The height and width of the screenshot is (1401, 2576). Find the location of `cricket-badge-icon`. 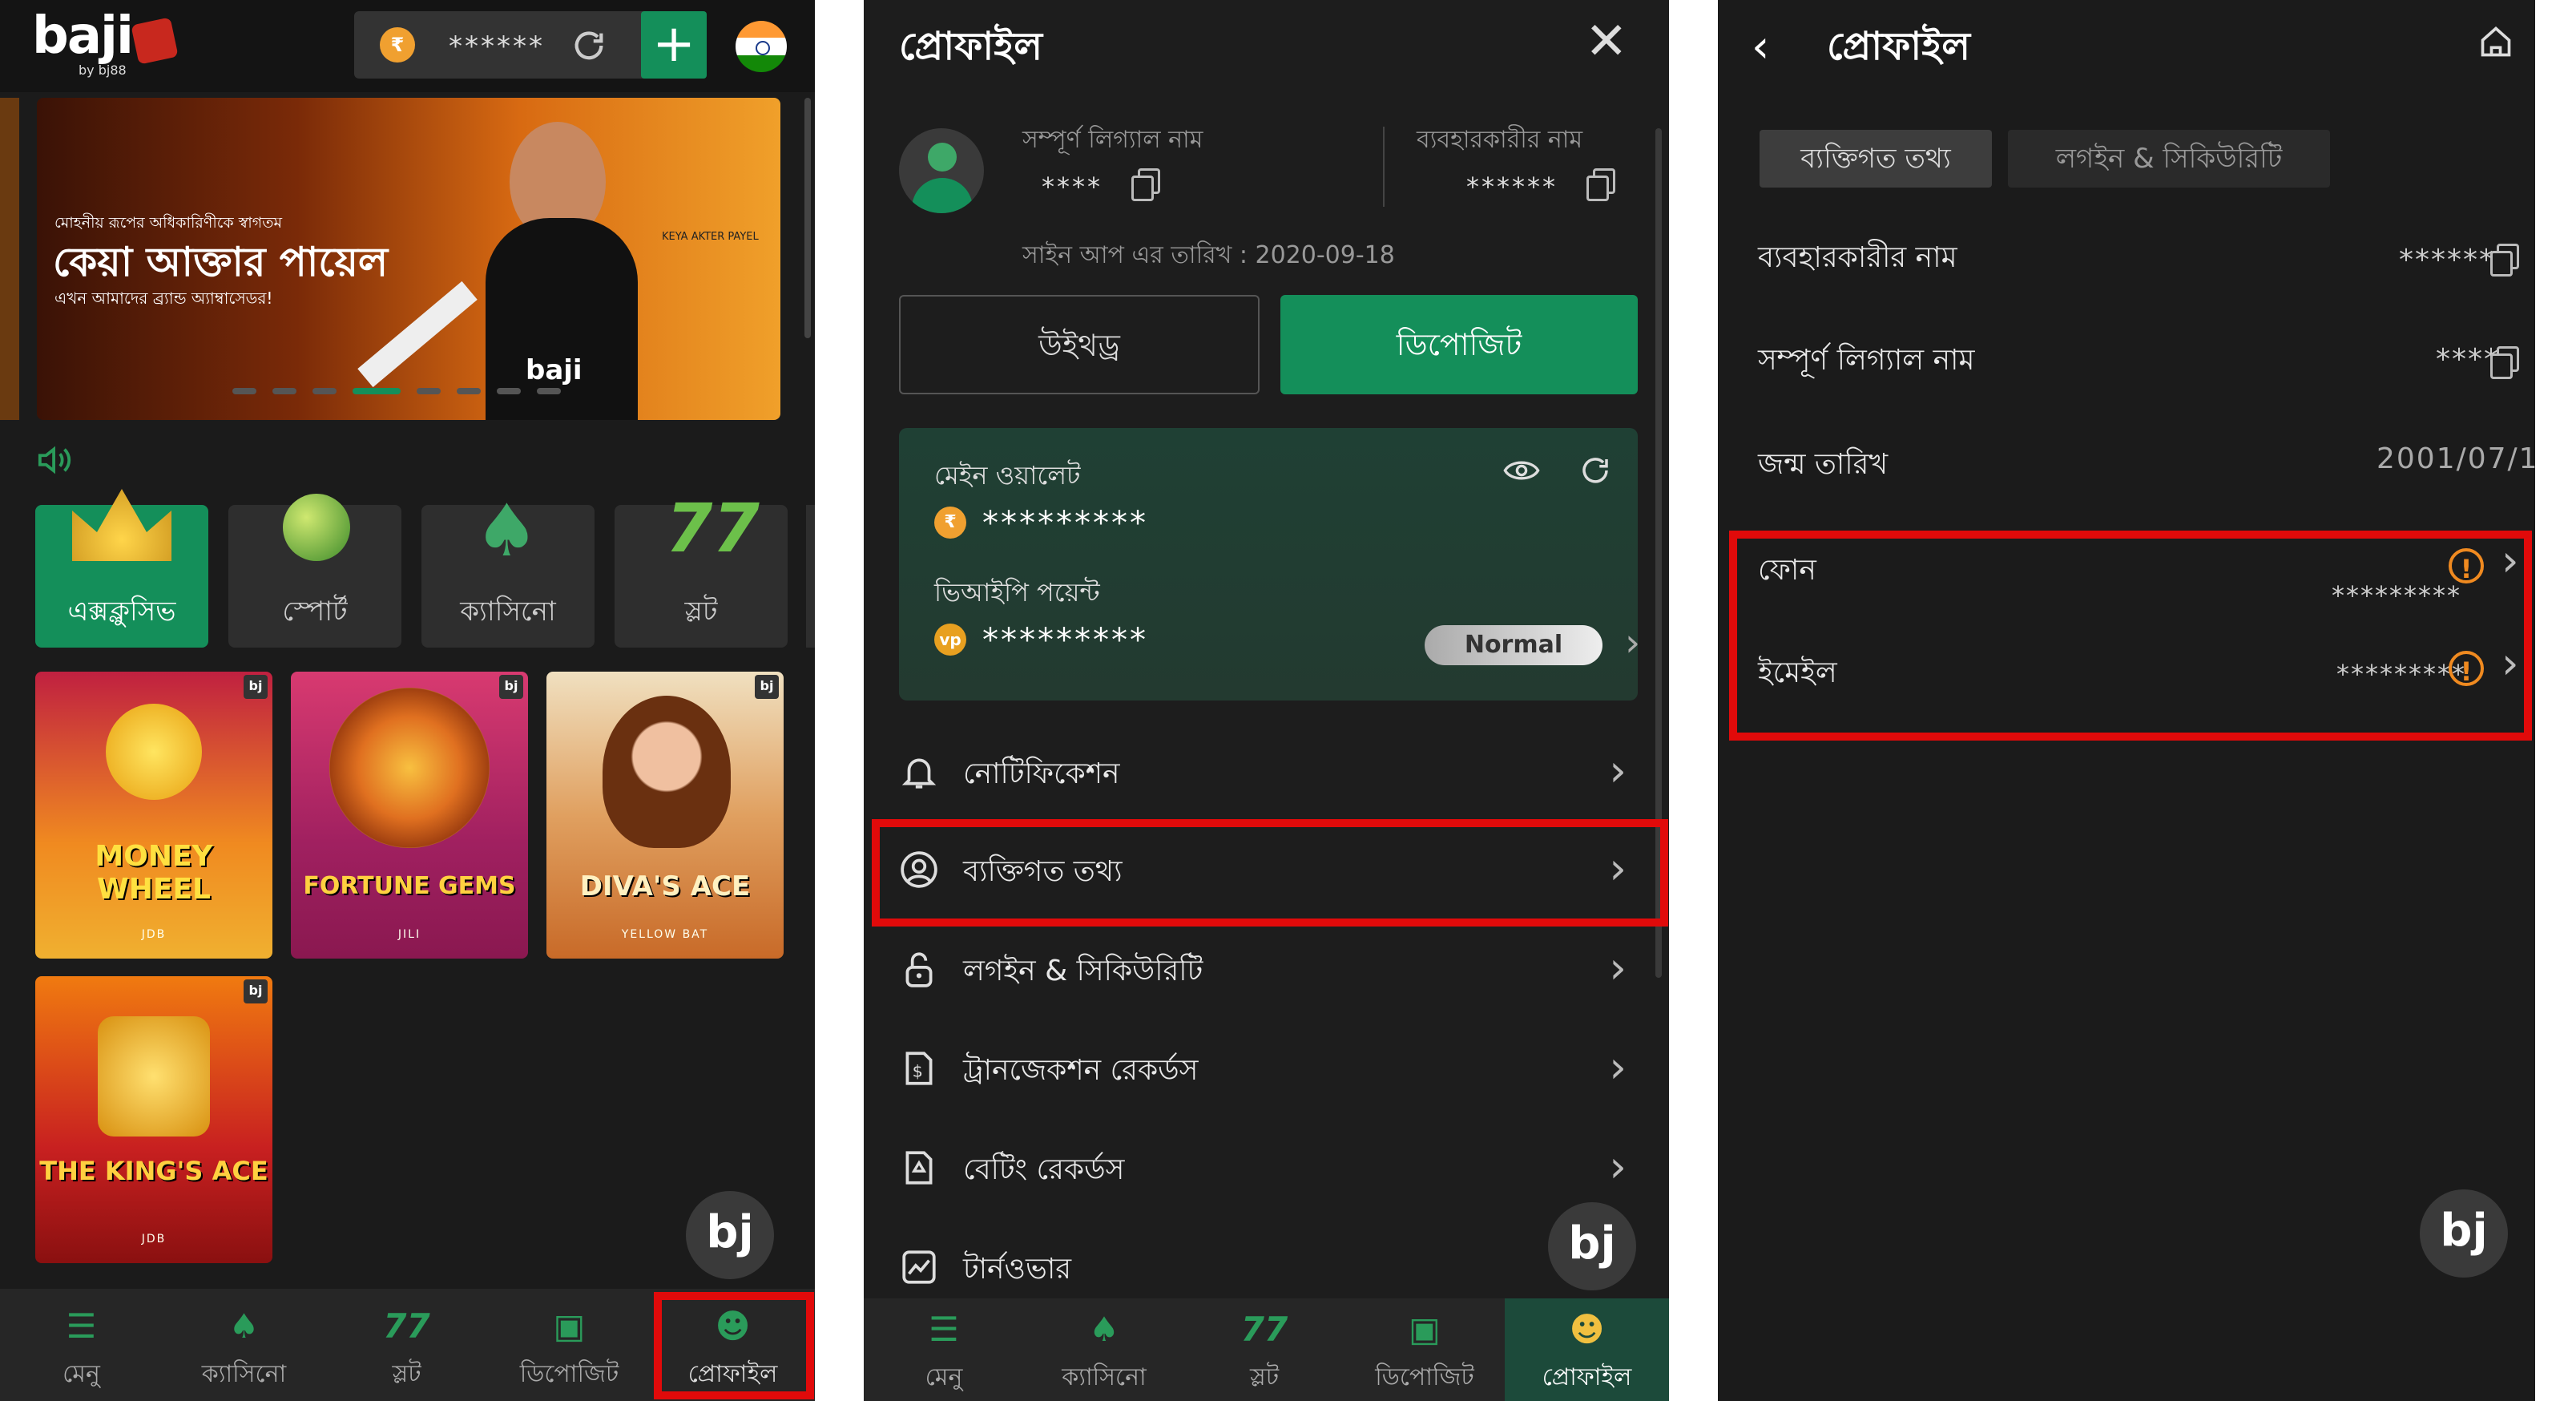

cricket-badge-icon is located at coordinates (155, 41).